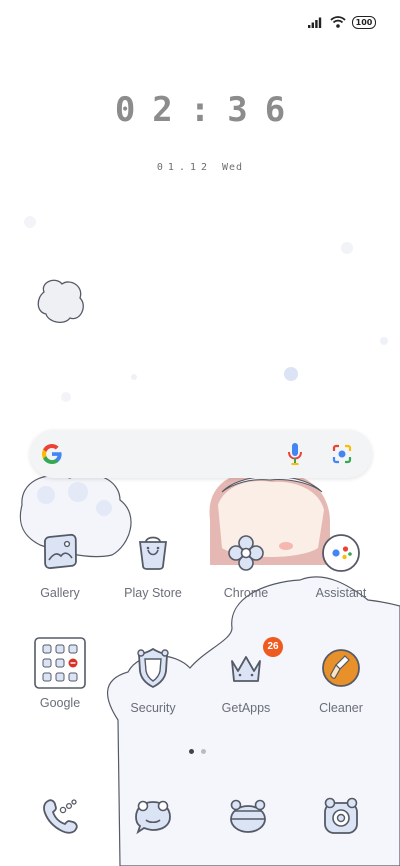  What do you see at coordinates (60, 703) in the screenshot?
I see `app-label: Google` at bounding box center [60, 703].